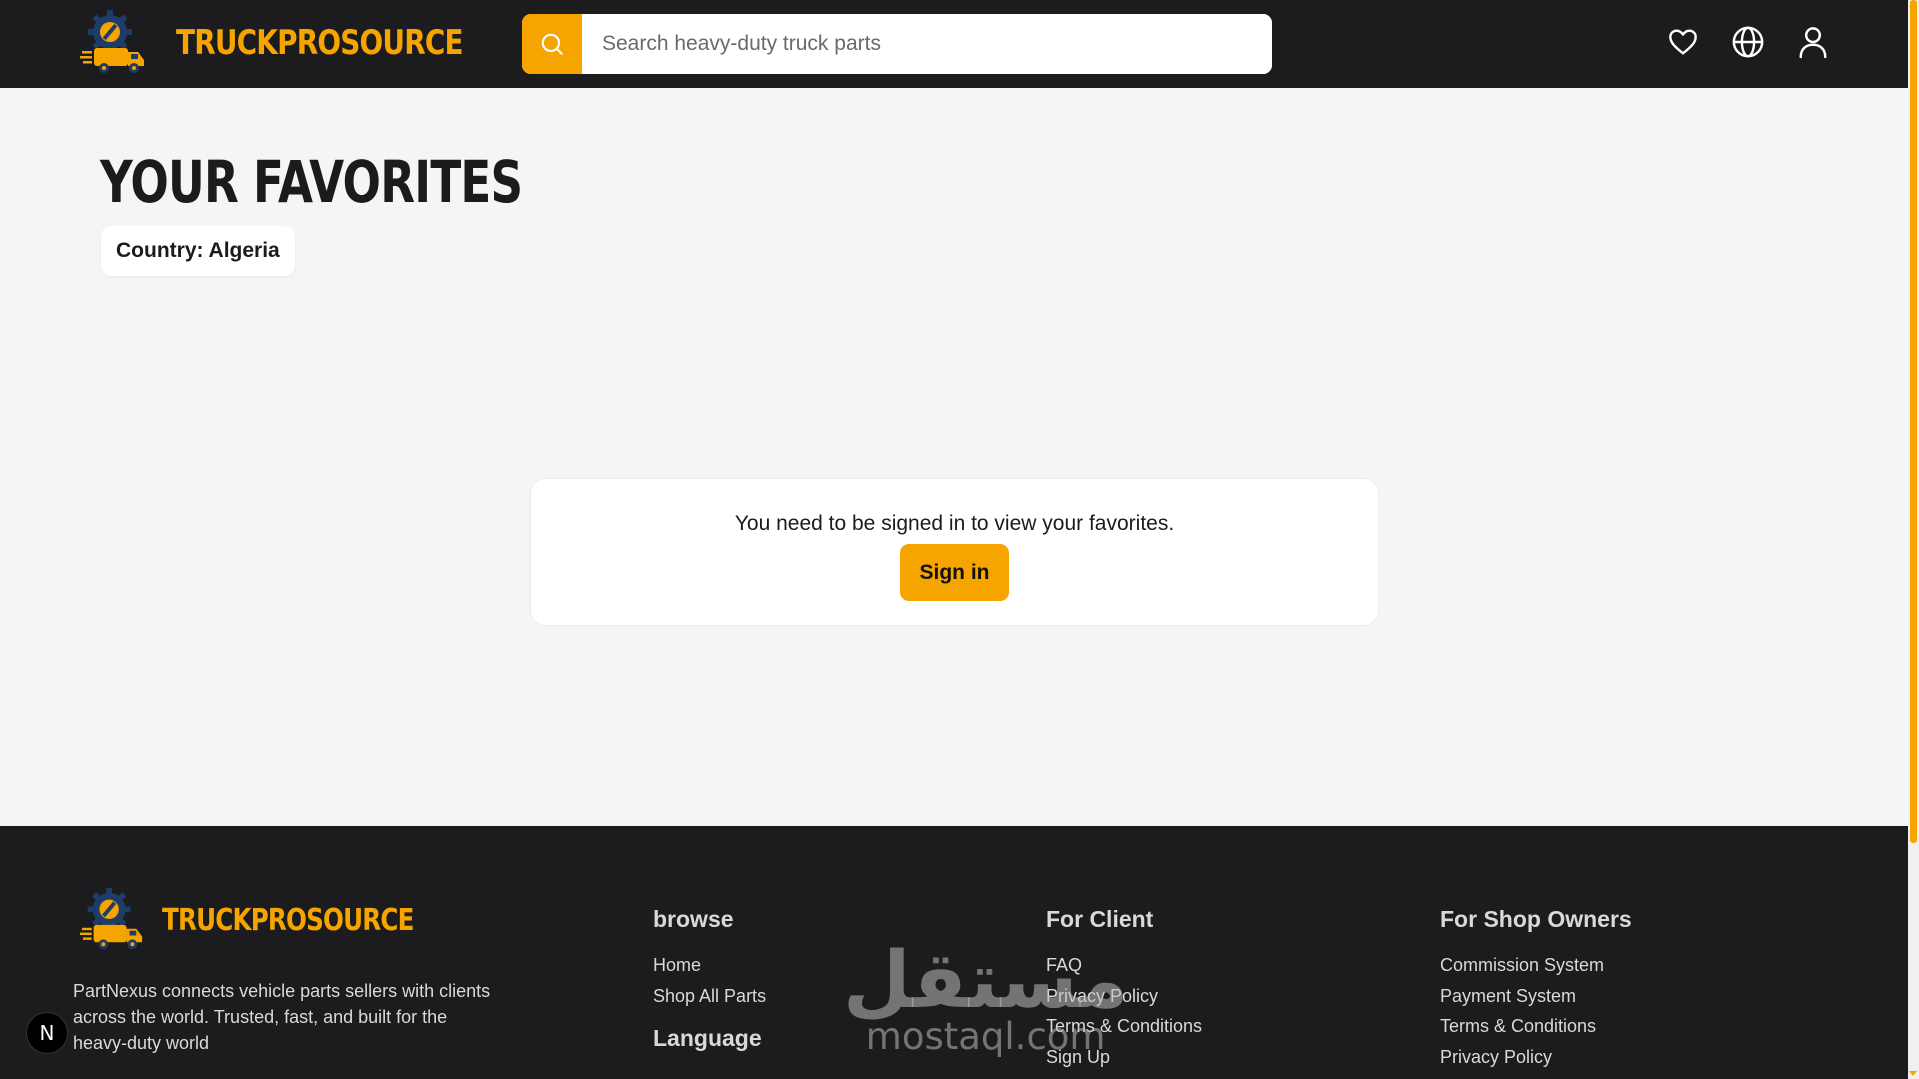 This screenshot has width=1919, height=1079. What do you see at coordinates (1536, 919) in the screenshot?
I see `footer-shop-owners-heading: For Shop Owners` at bounding box center [1536, 919].